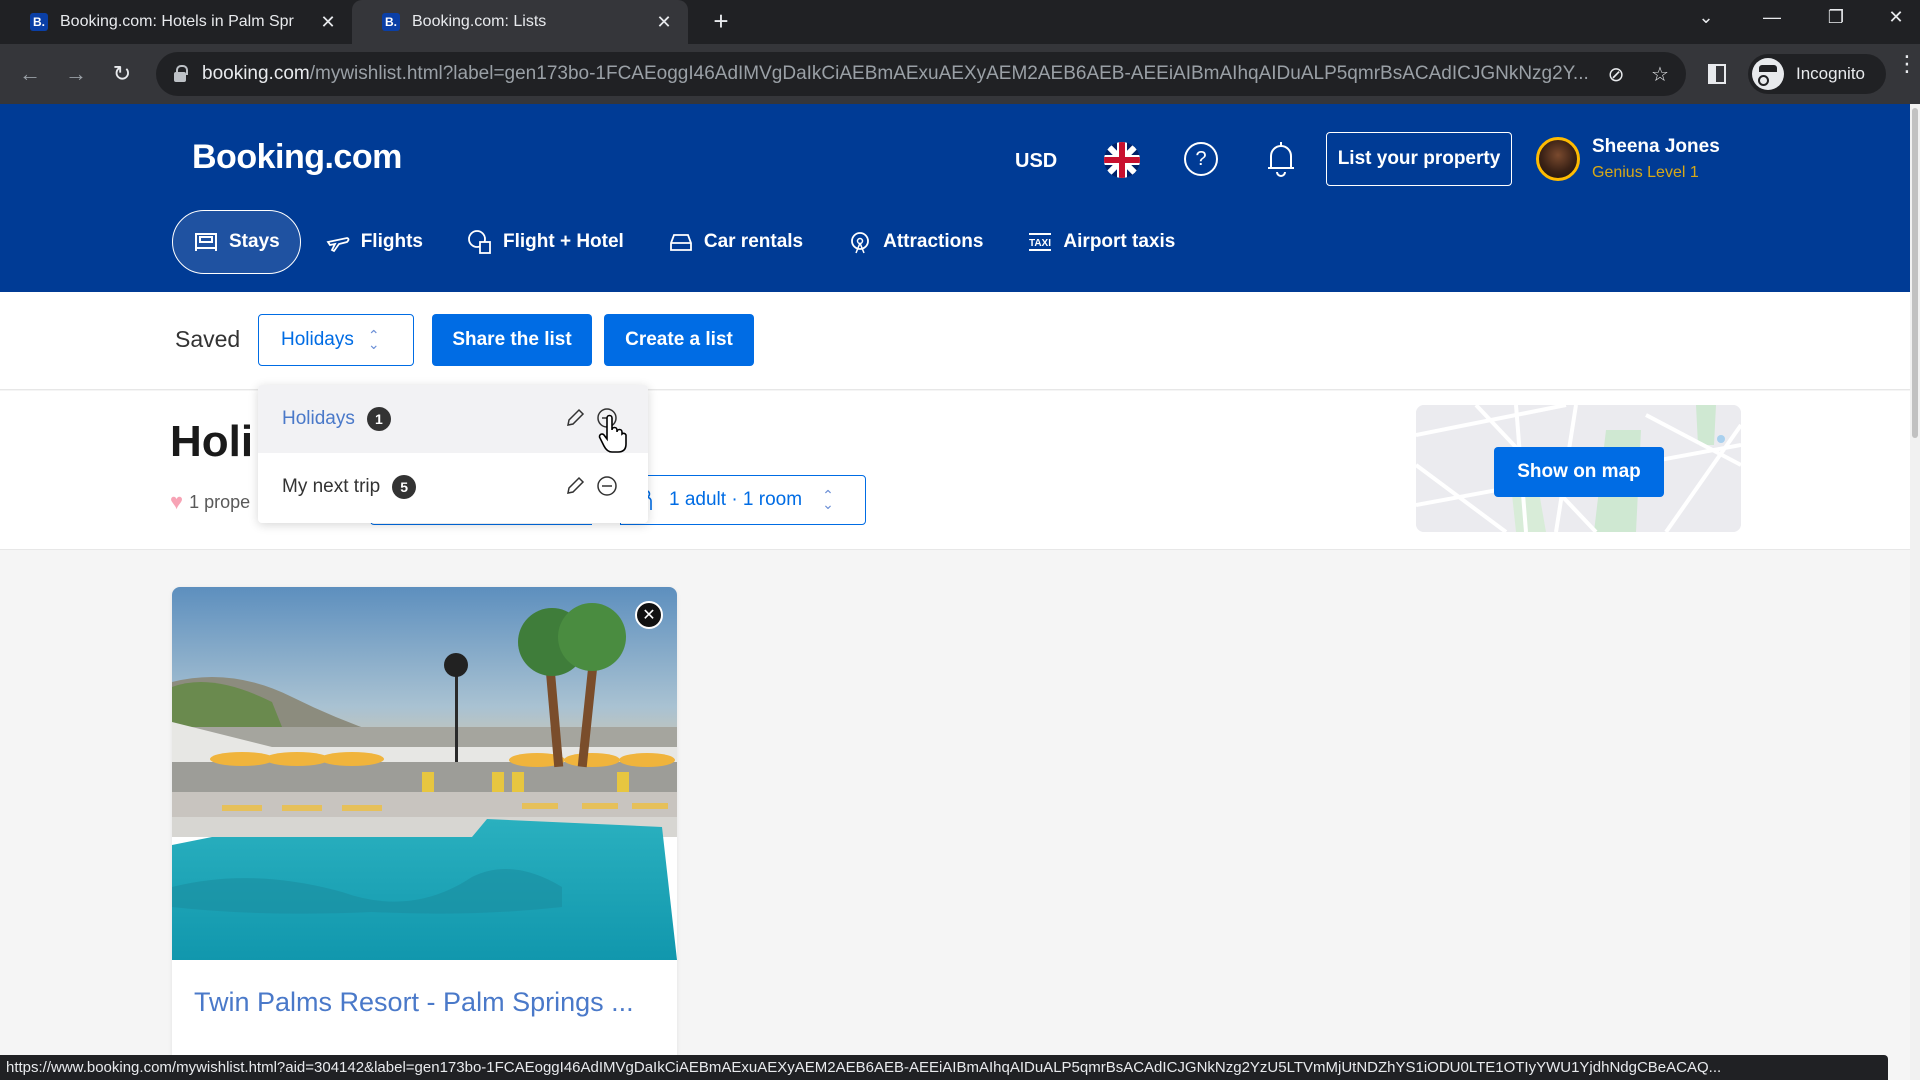 The width and height of the screenshot is (1920, 1080). What do you see at coordinates (210, 501) in the screenshot?
I see `property-count: ♥ 1 prope` at bounding box center [210, 501].